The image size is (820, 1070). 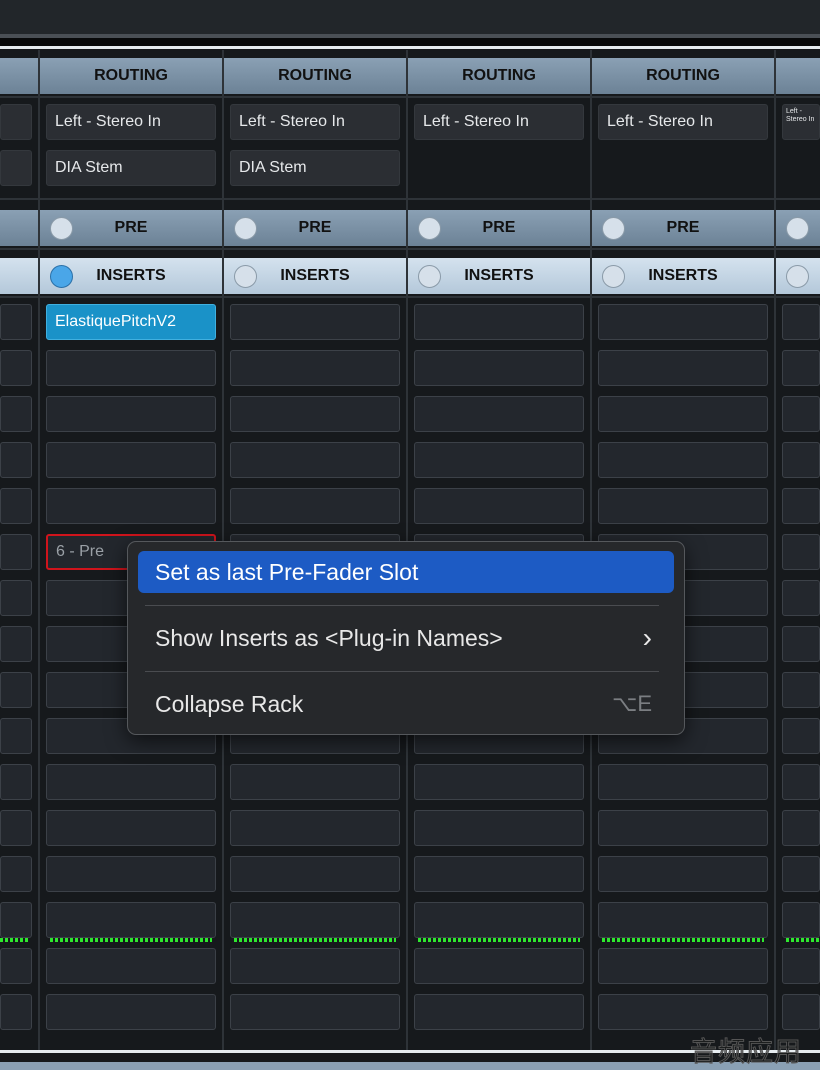 What do you see at coordinates (406, 638) in the screenshot?
I see `menu-item-show-inserts-as: Show Inserts as <Plug-in Names> ›` at bounding box center [406, 638].